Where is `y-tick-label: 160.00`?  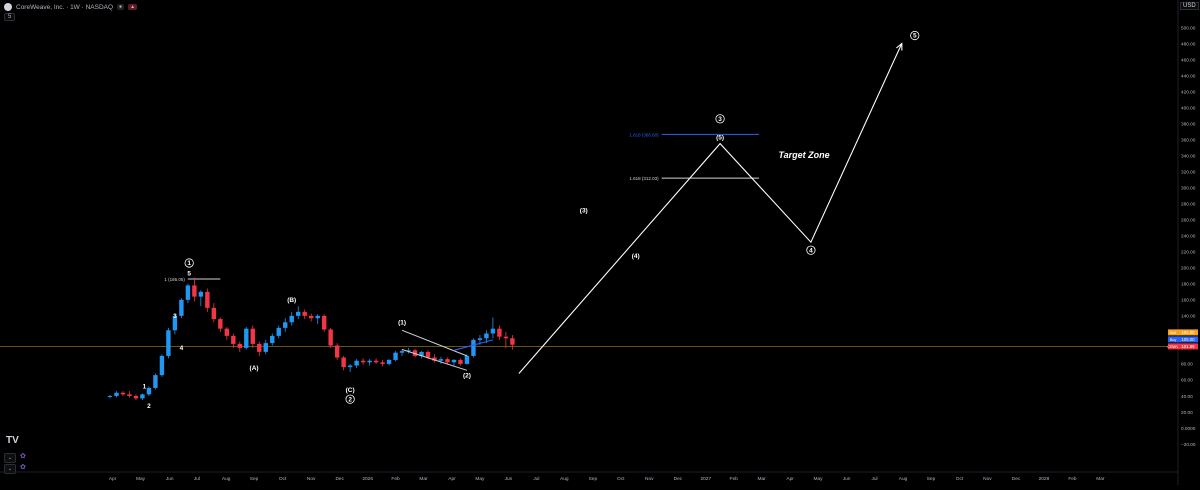
y-tick-label: 160.00 is located at coordinates (1188, 300).